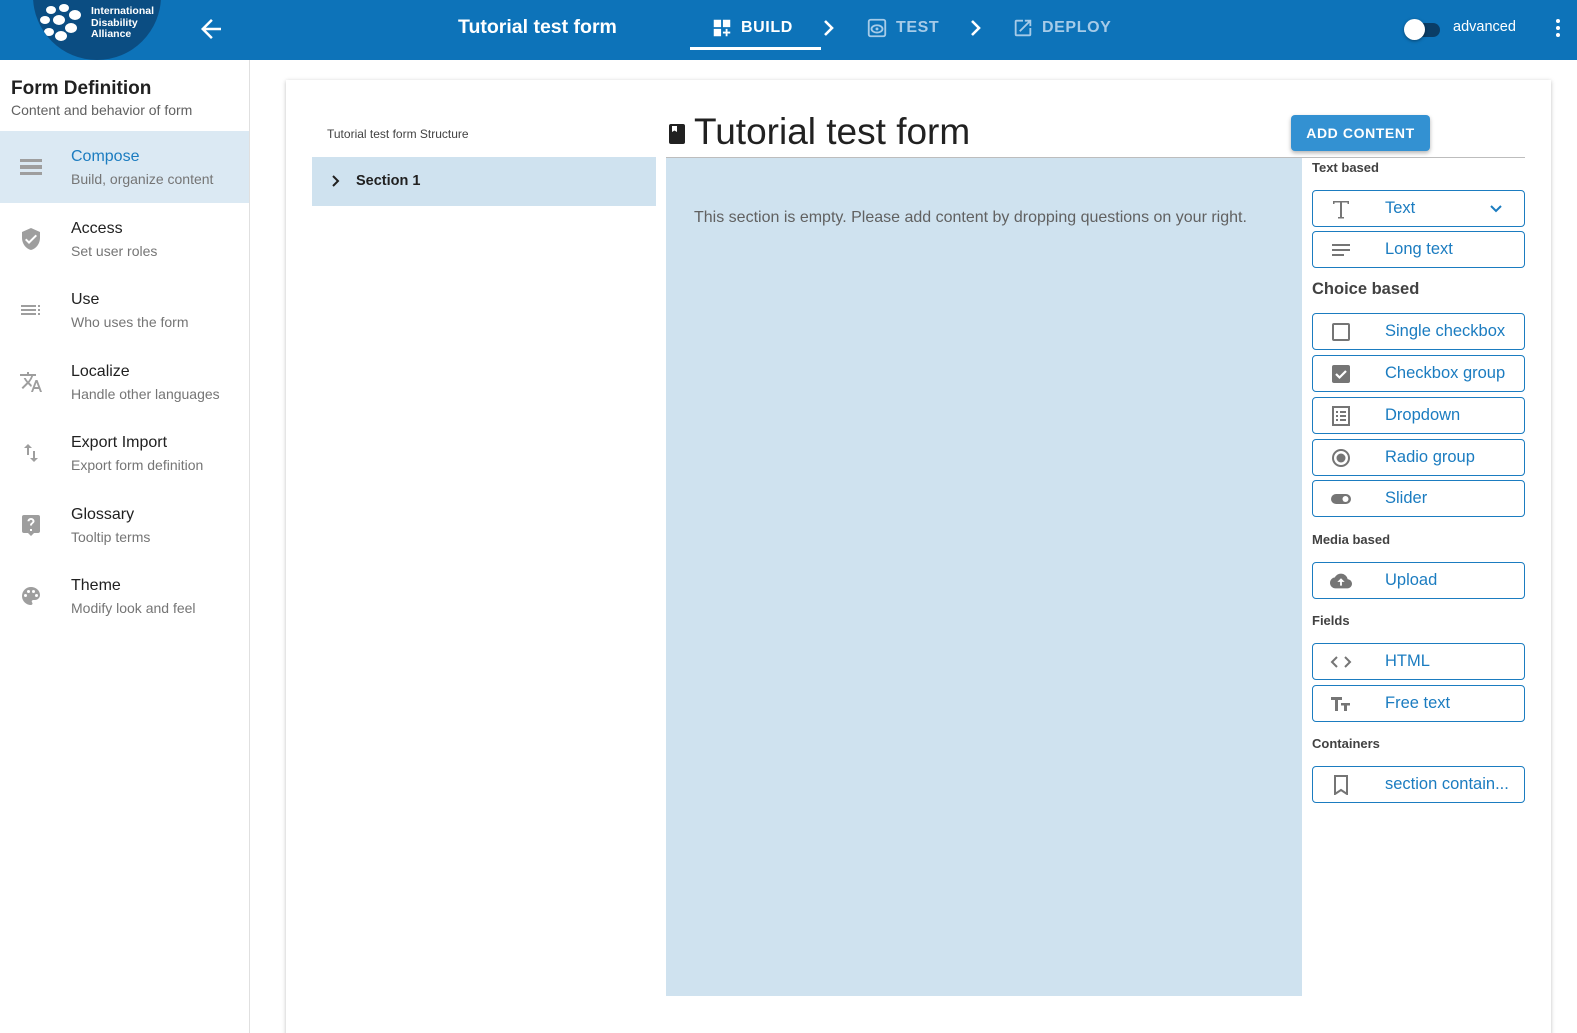 The width and height of the screenshot is (1577, 1033). I want to click on sidebar-item-theme: Theme Modify look and feel, so click(124, 596).